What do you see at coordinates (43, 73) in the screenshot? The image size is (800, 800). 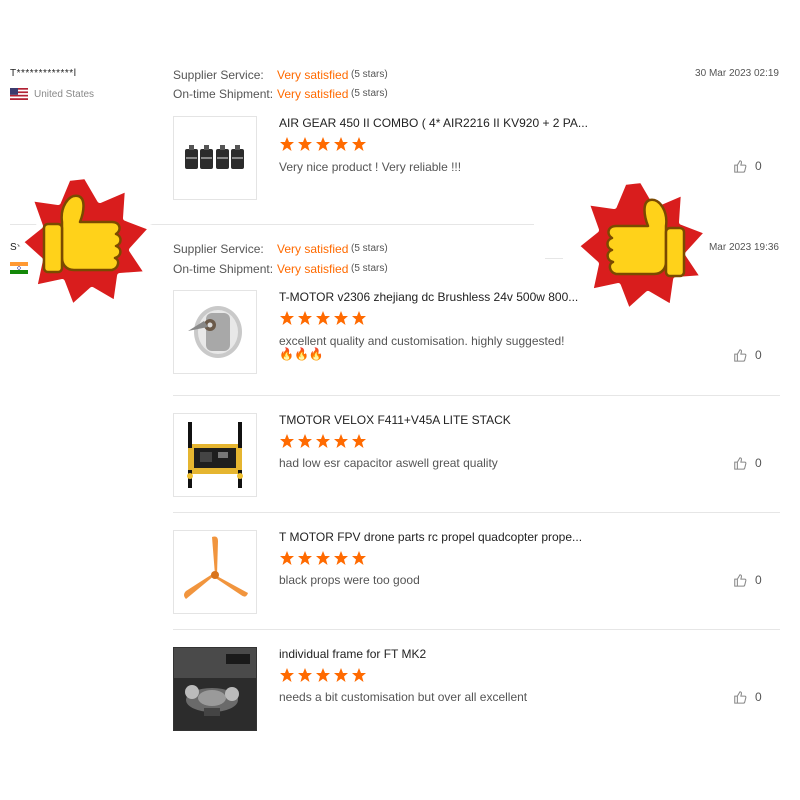 I see `reviewer-name: T*************l` at bounding box center [43, 73].